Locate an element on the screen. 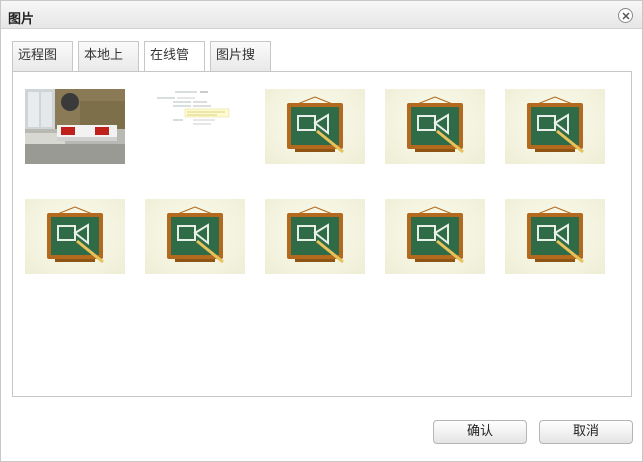  tab-remote-image: 远程图片 is located at coordinates (42, 66).